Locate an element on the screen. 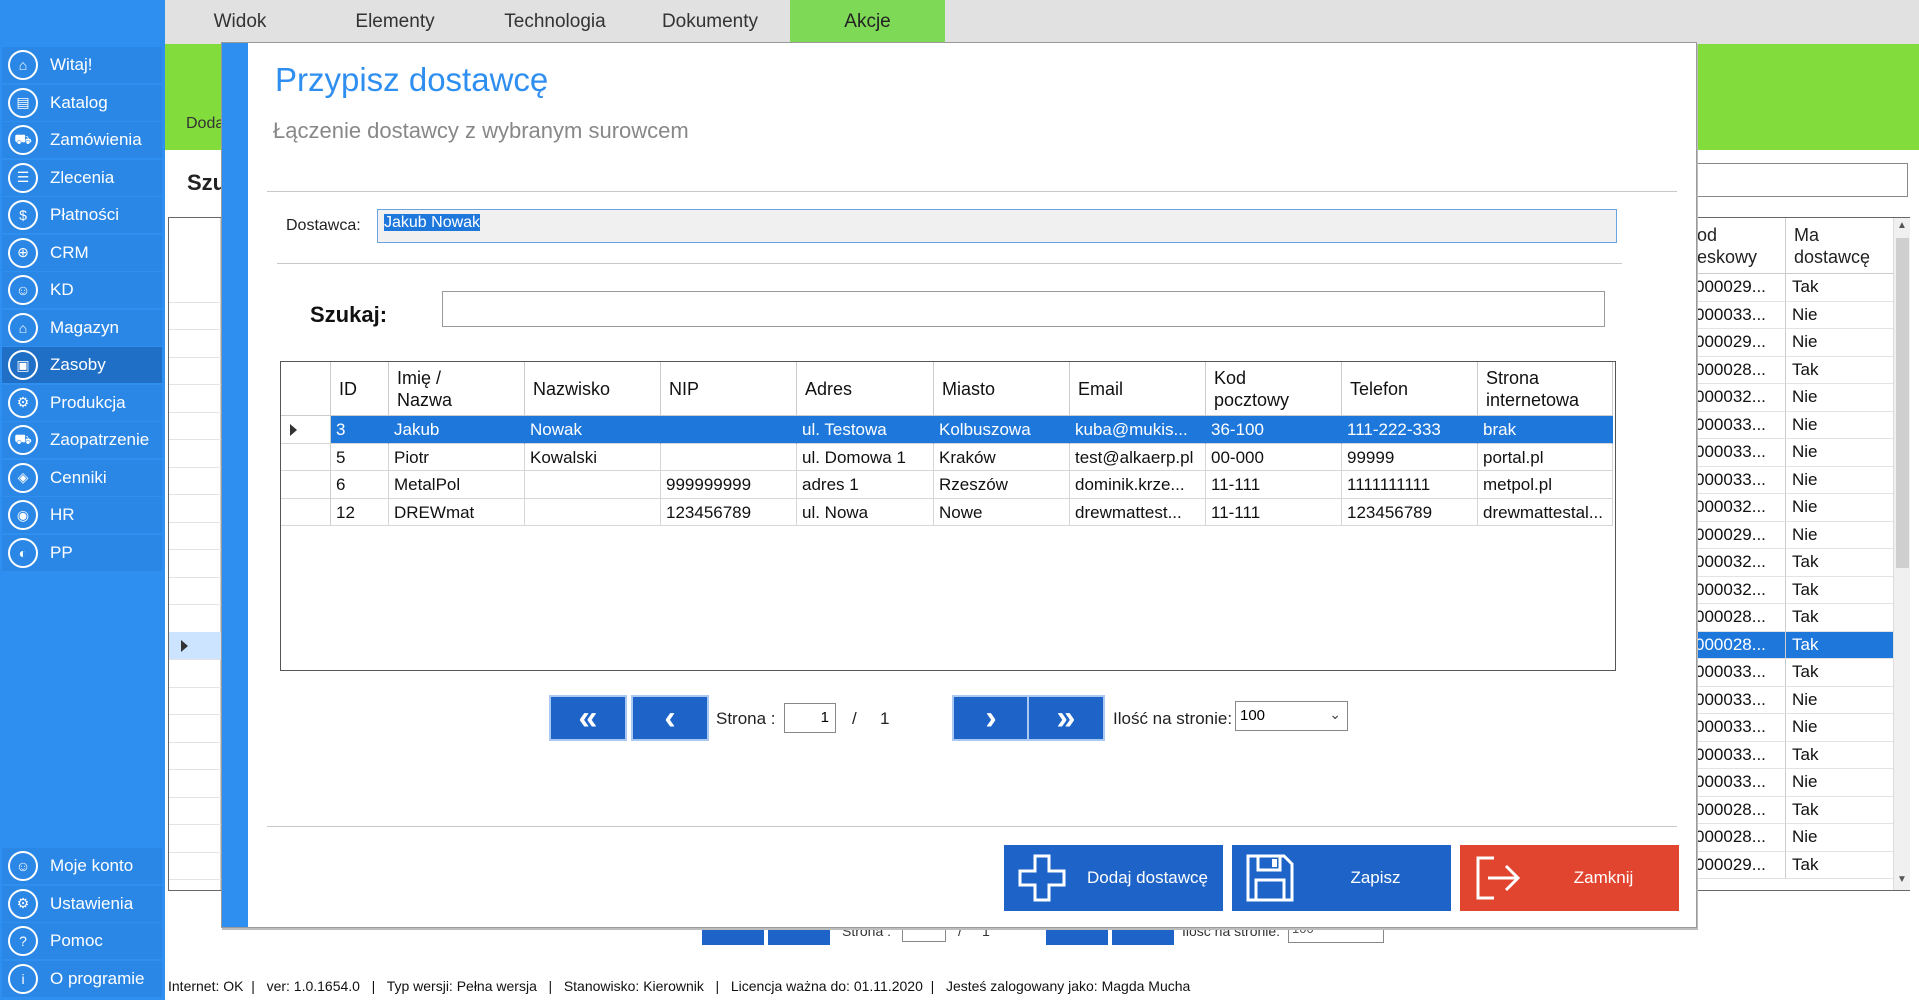 This screenshot has width=1919, height=1000. save-button: Zapisz is located at coordinates (1341, 878).